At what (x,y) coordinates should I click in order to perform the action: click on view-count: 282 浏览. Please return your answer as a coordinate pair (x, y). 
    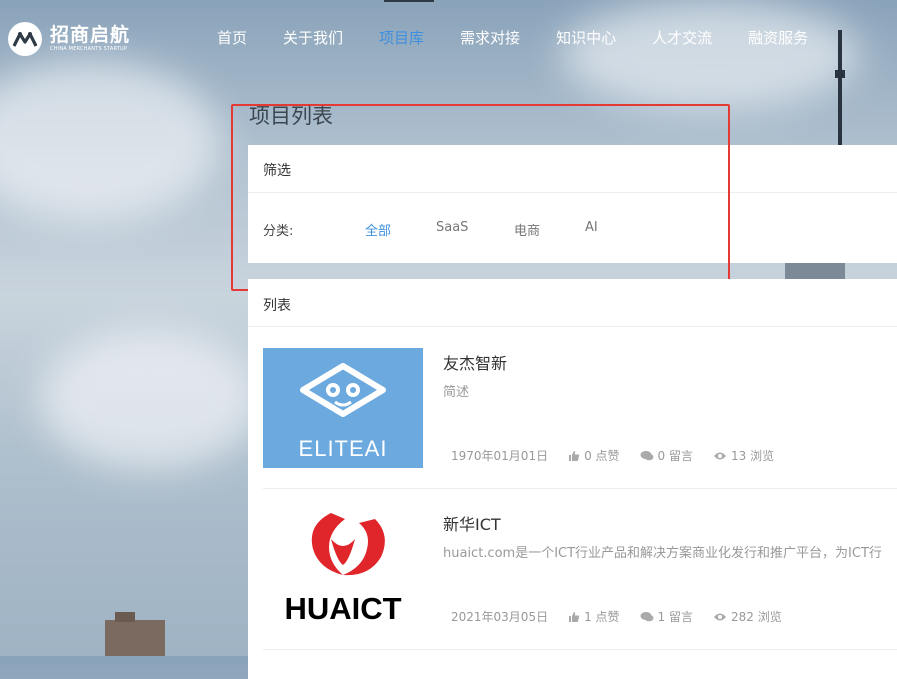
    Looking at the image, I should click on (747, 616).